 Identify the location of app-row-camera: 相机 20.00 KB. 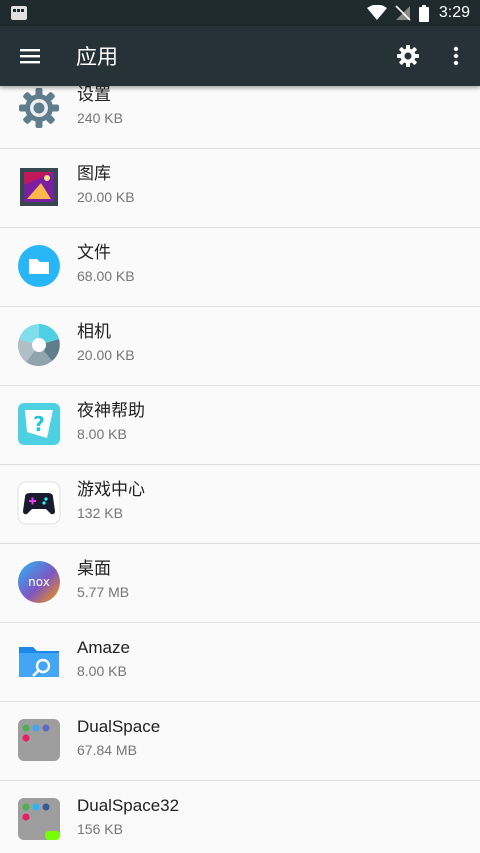
(240, 346).